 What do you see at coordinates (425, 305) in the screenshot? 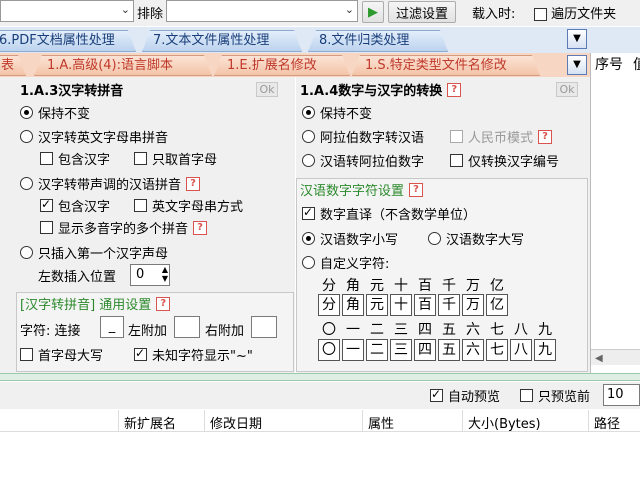
I see `unit-input: 百` at bounding box center [425, 305].